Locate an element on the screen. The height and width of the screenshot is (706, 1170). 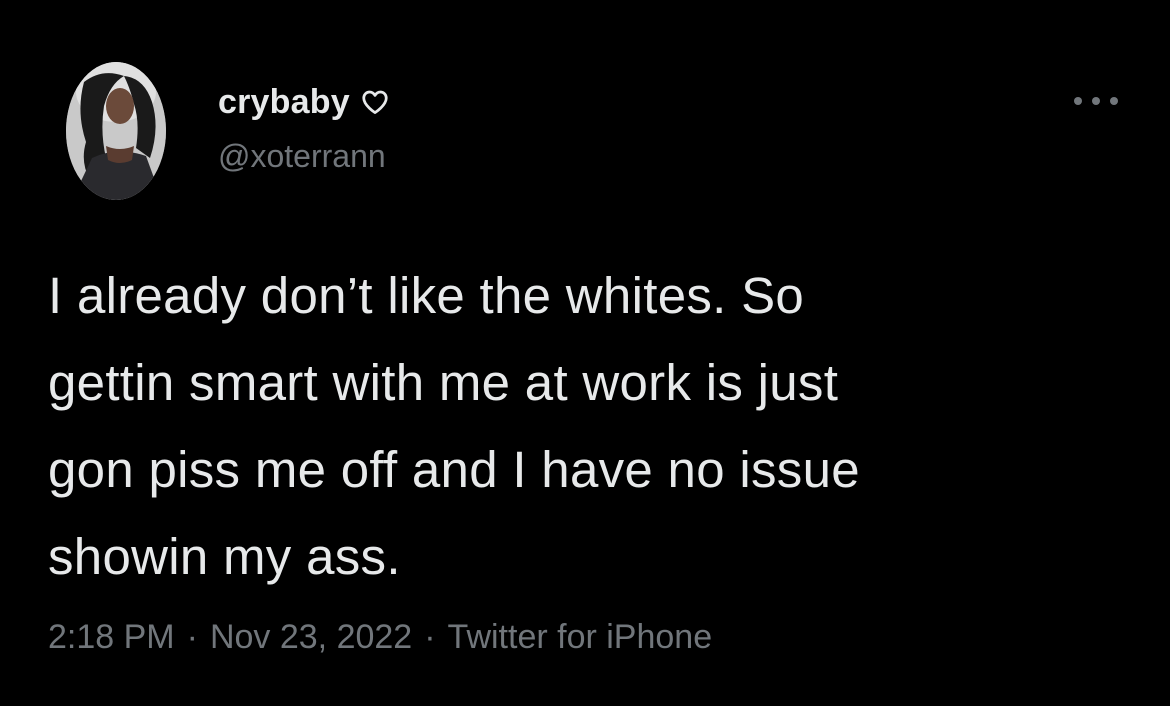
author-name-row: crybaby is located at coordinates (304, 102).